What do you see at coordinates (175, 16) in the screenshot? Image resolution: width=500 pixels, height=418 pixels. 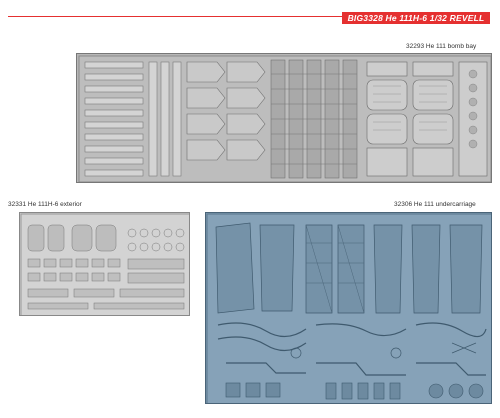 I see `banner-rule` at bounding box center [175, 16].